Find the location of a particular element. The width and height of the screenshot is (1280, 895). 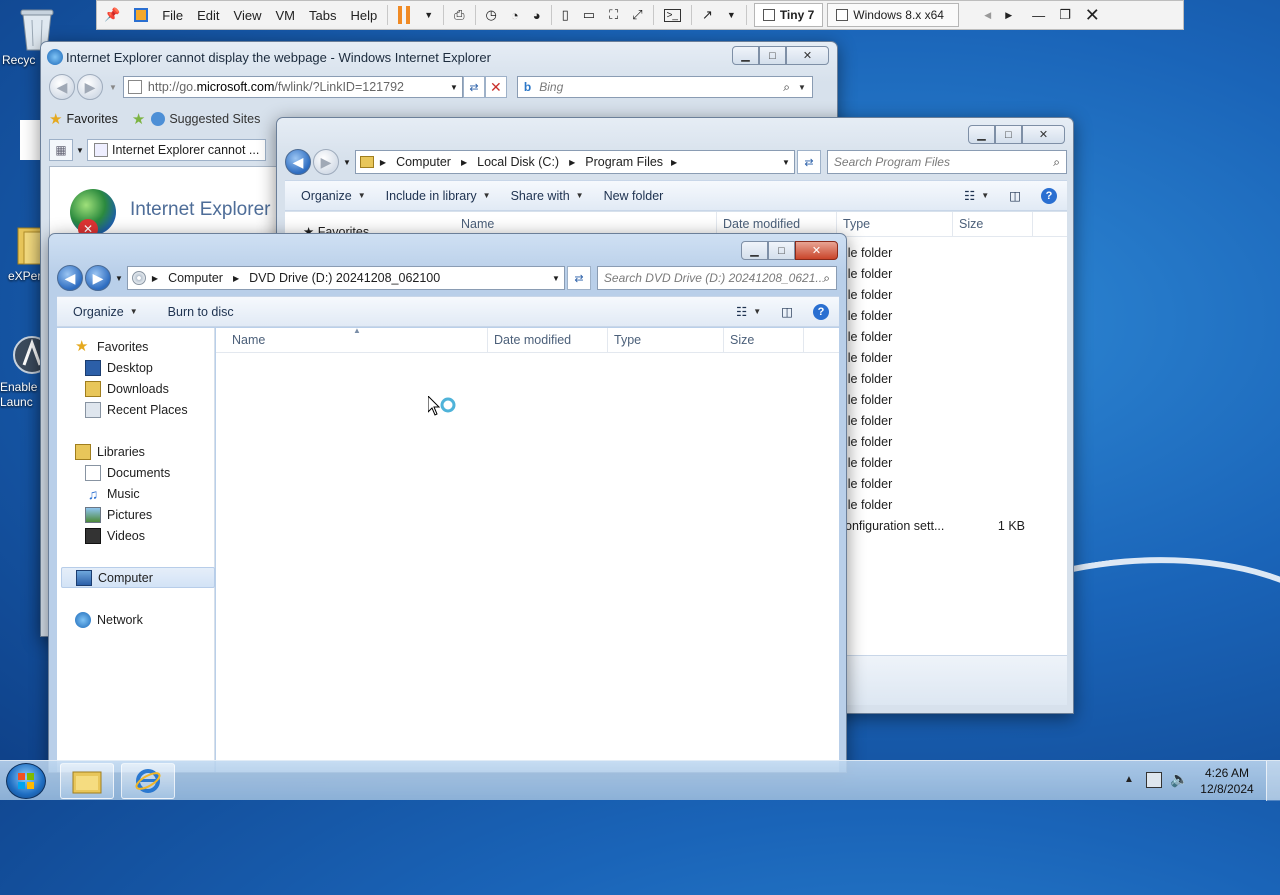

tab-scroll-right-icon: ▶ is located at coordinates (1008, 15).